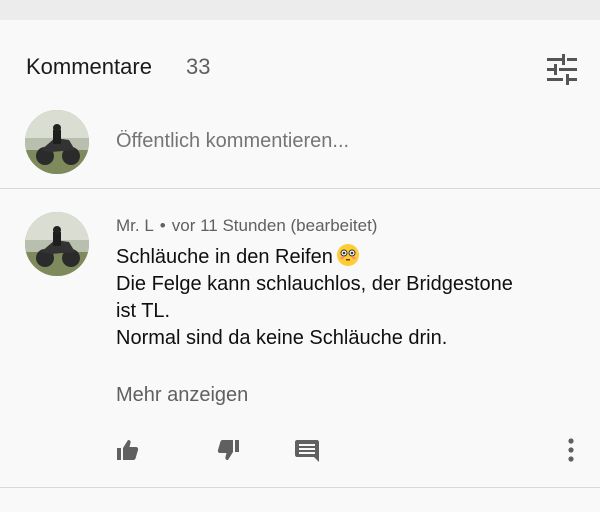  Describe the element at coordinates (274, 225) in the screenshot. I see `comment-time: vor 11 Stunden (bearbeitet)` at that location.